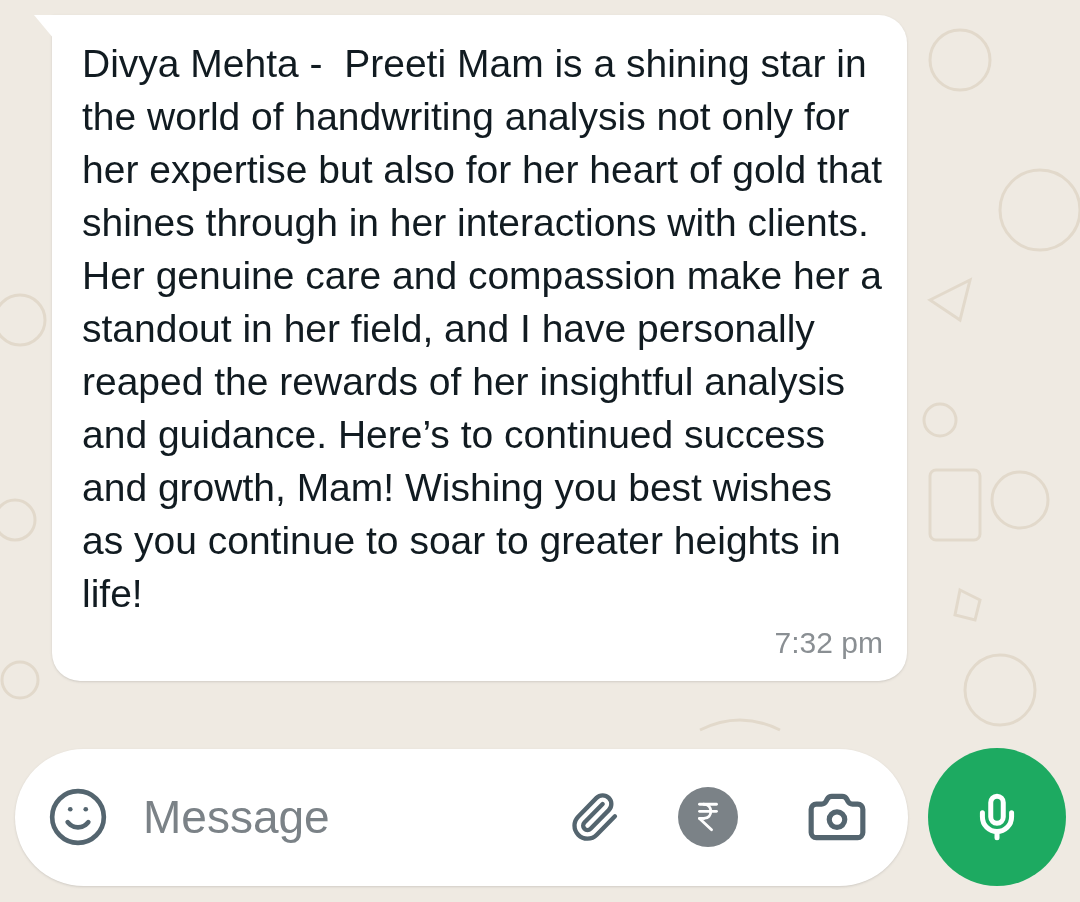 Image resolution: width=1080 pixels, height=902 pixels. Describe the element at coordinates (828, 643) in the screenshot. I see `message-time: 7:32 pm` at that location.